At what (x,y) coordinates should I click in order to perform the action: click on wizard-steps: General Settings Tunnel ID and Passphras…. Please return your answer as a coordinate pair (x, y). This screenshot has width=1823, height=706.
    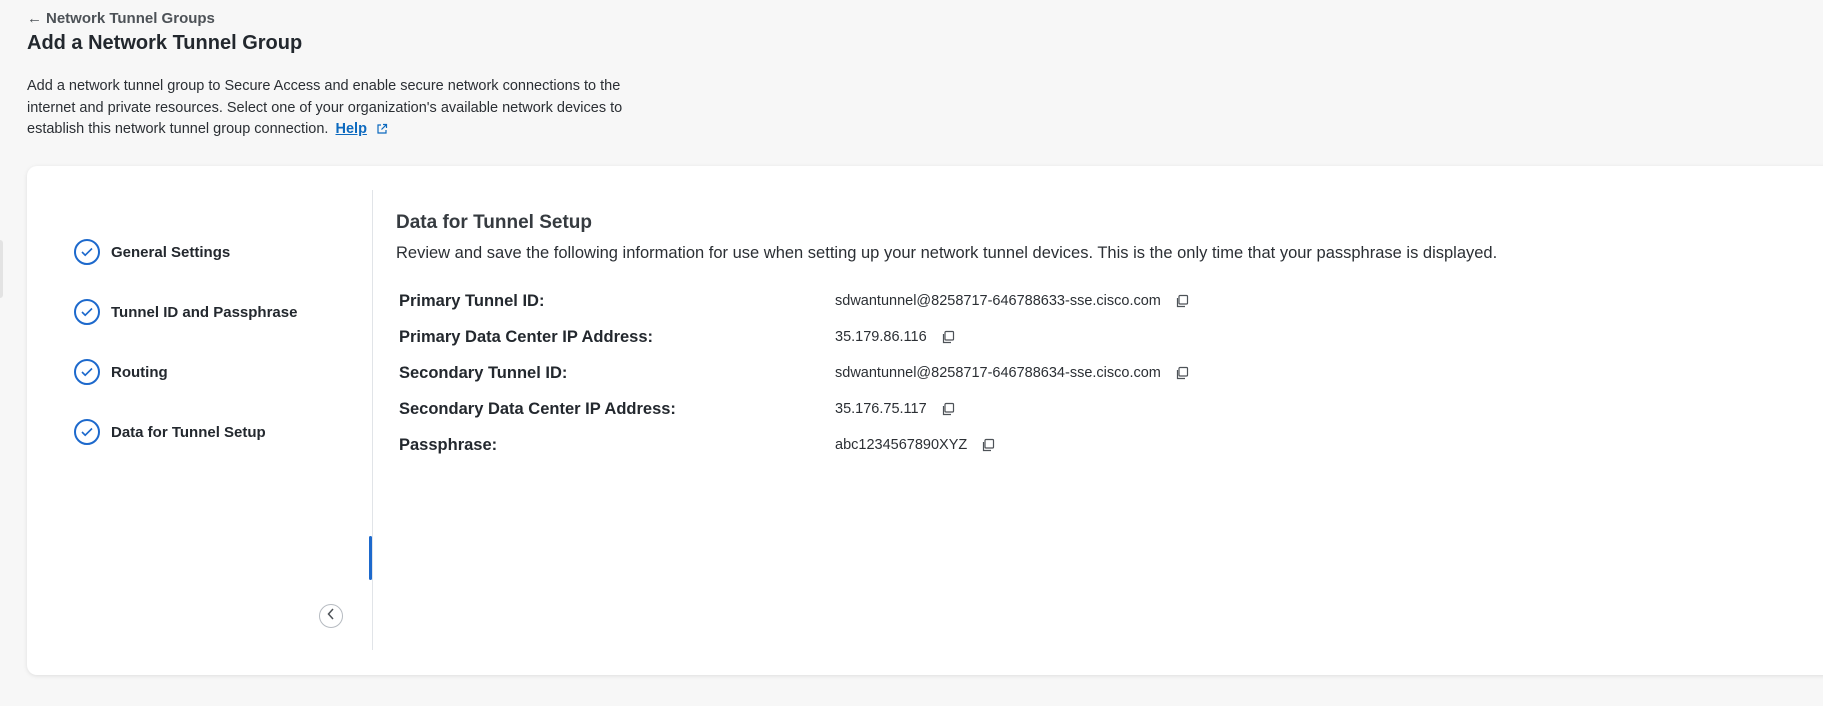
    Looking at the image, I should click on (200, 420).